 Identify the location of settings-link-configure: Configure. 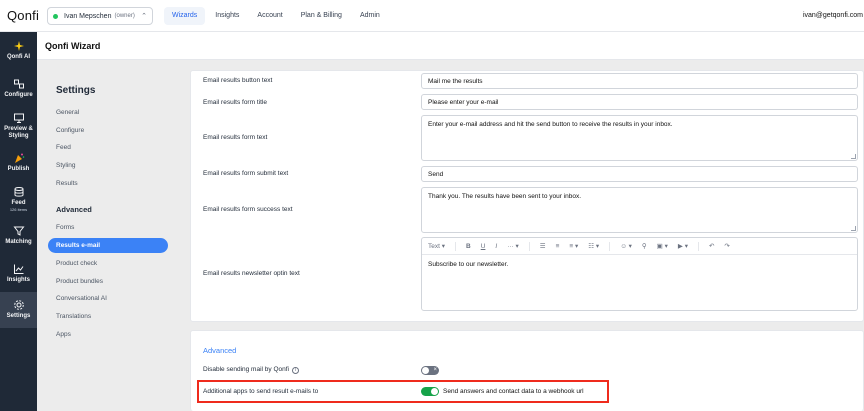
(70, 130).